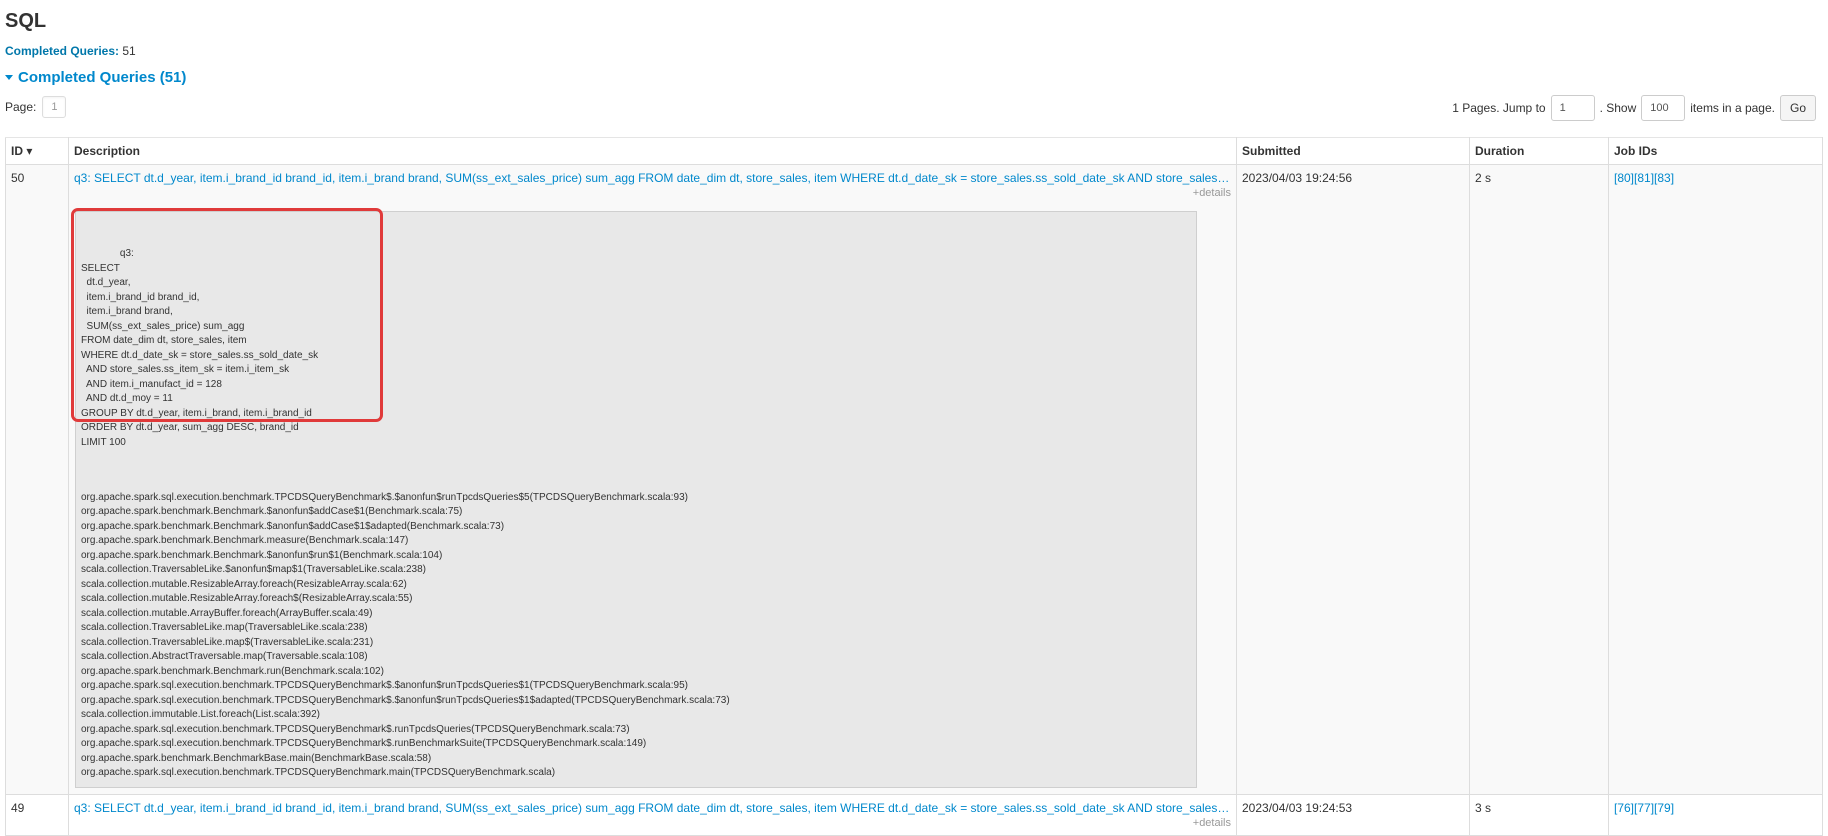 This screenshot has height=836, width=1828. Describe the element at coordinates (1664, 178) in the screenshot. I see `job-link: [83]` at that location.